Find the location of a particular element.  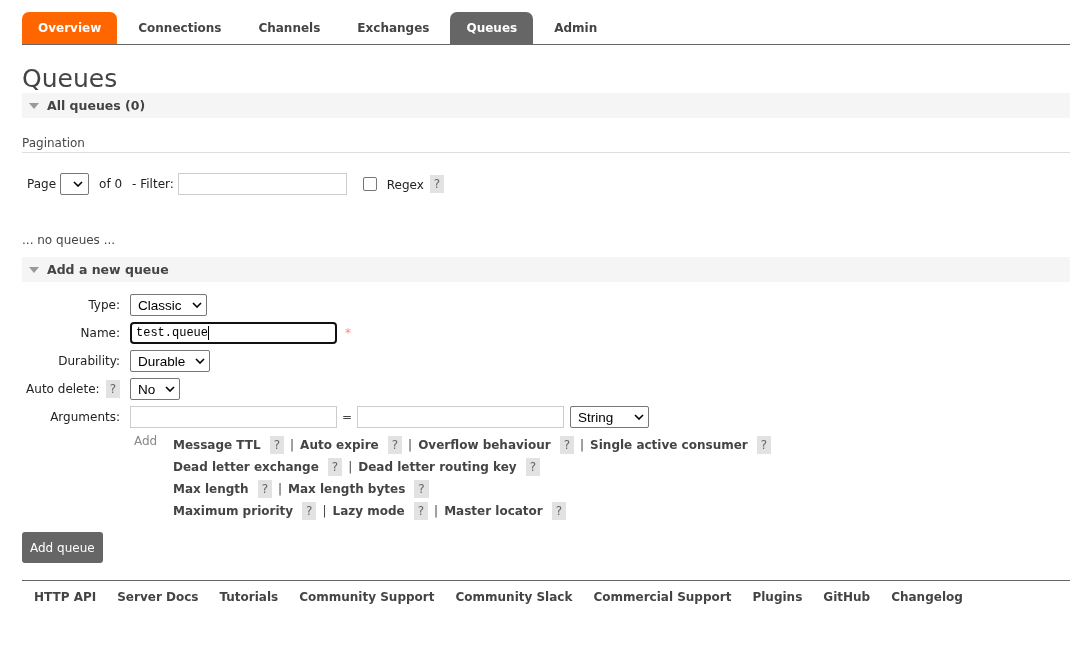

nav-tab: Admin is located at coordinates (576, 28).